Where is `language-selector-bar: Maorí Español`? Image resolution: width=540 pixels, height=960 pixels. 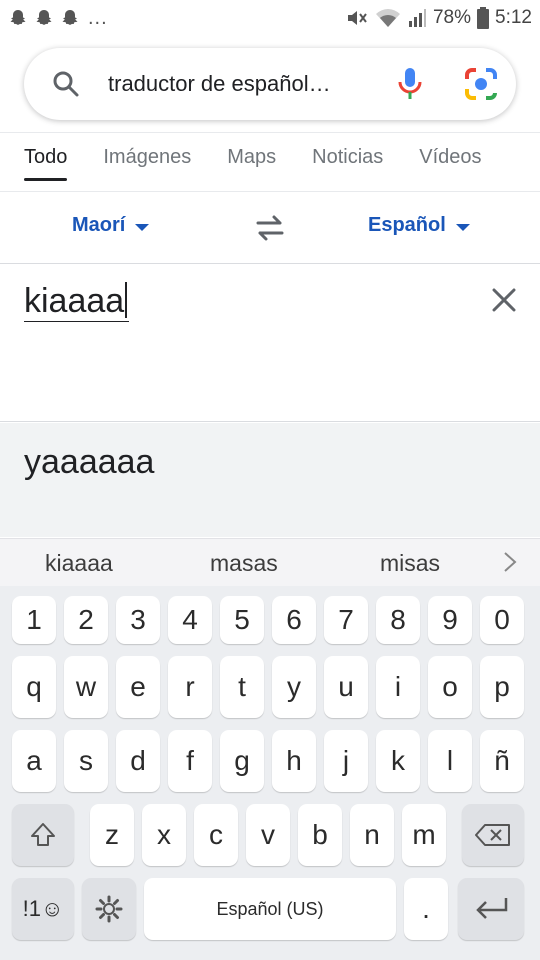 language-selector-bar: Maorí Español is located at coordinates (270, 228).